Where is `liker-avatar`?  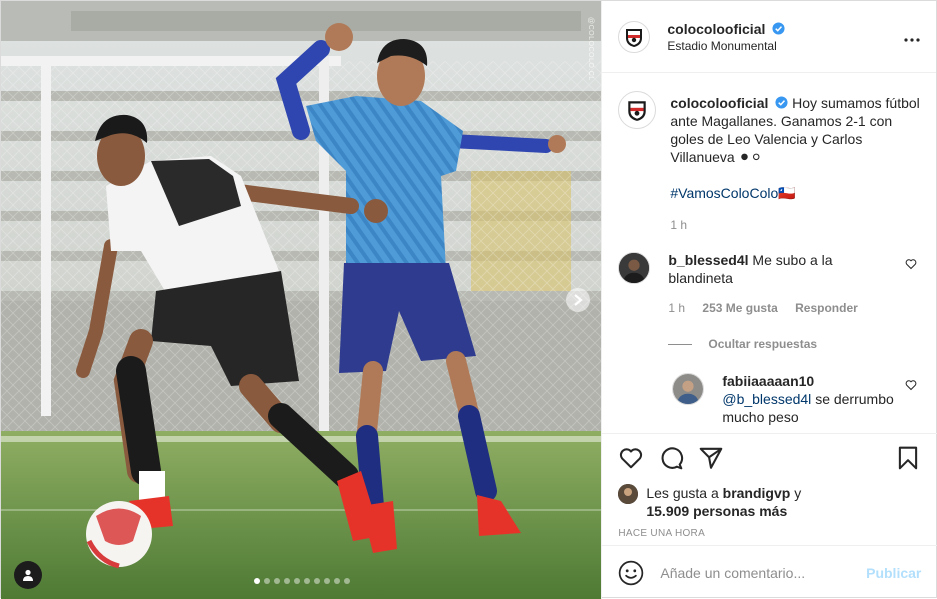
liker-avatar is located at coordinates (628, 494).